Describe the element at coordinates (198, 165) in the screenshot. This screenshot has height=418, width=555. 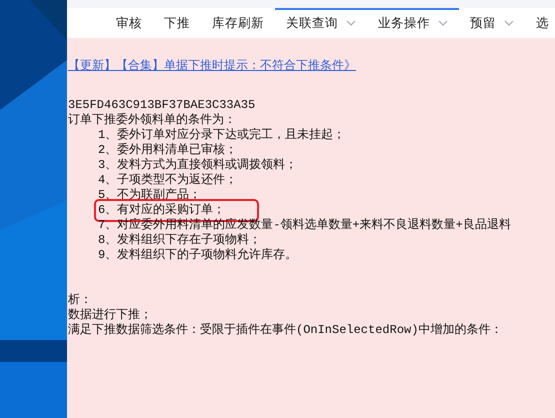
I see `condition-text: 3、发料方式为直接领料或调拨领料；` at that location.